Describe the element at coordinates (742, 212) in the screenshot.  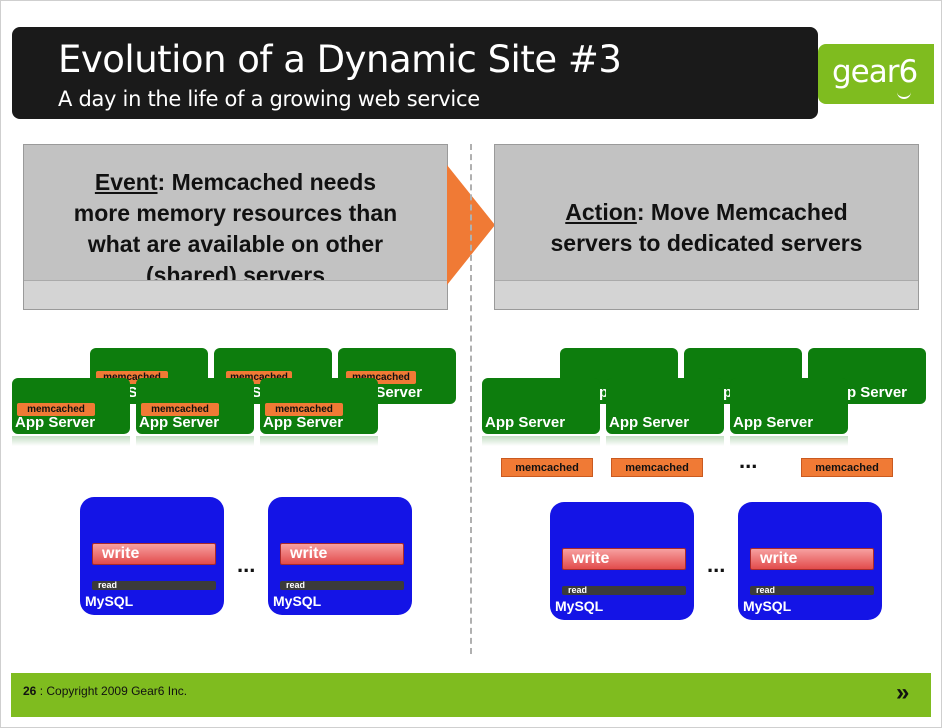
I see `action-text-1: : Move Memcached` at that location.